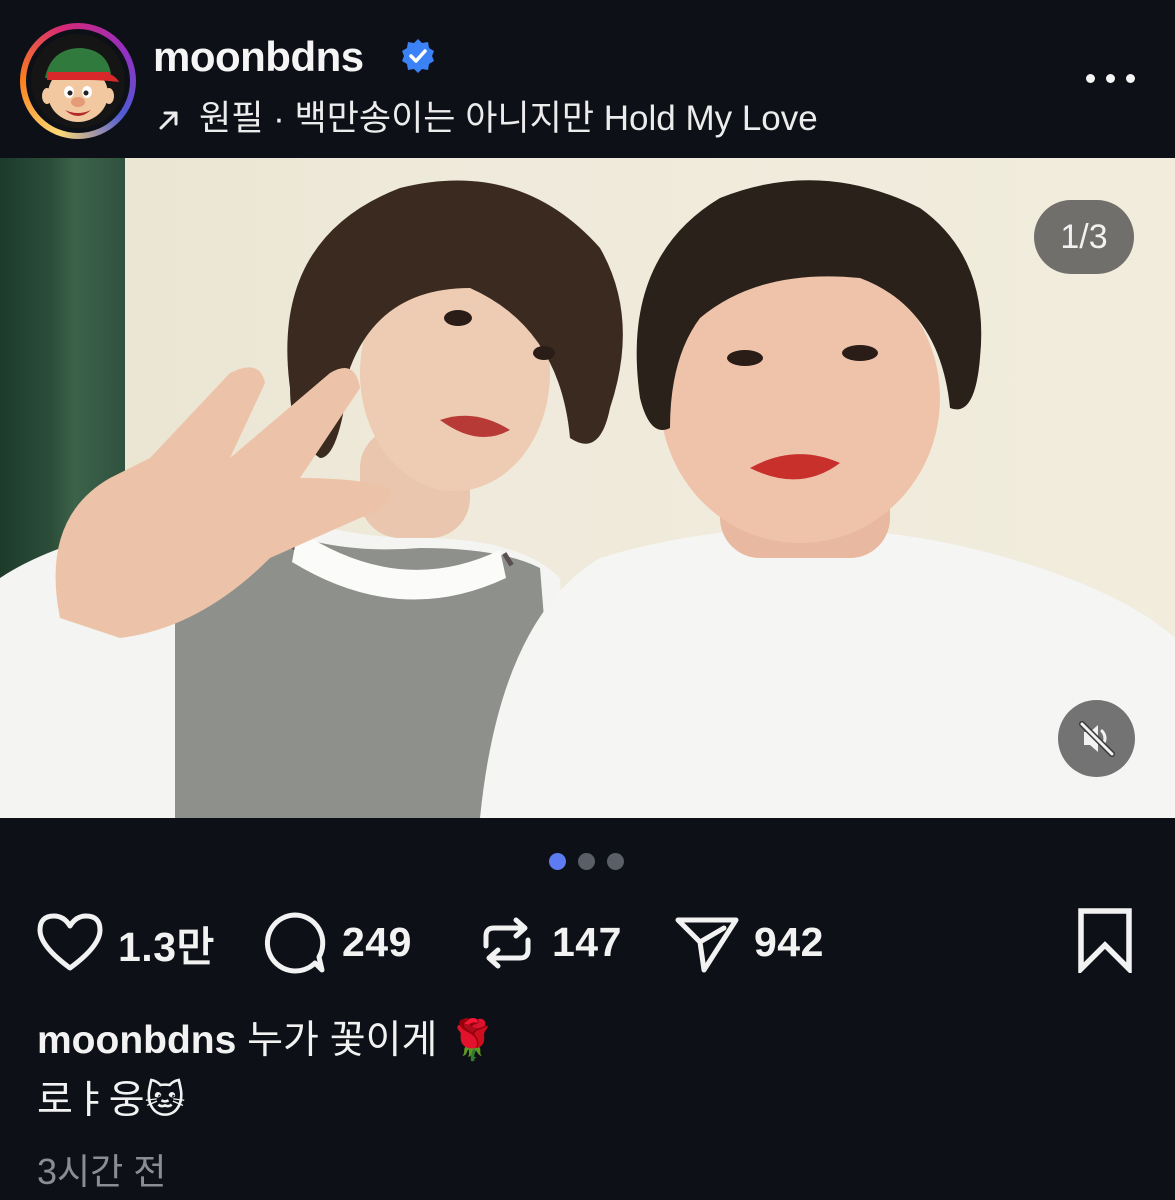  I want to click on heart-icon, so click(70, 941).